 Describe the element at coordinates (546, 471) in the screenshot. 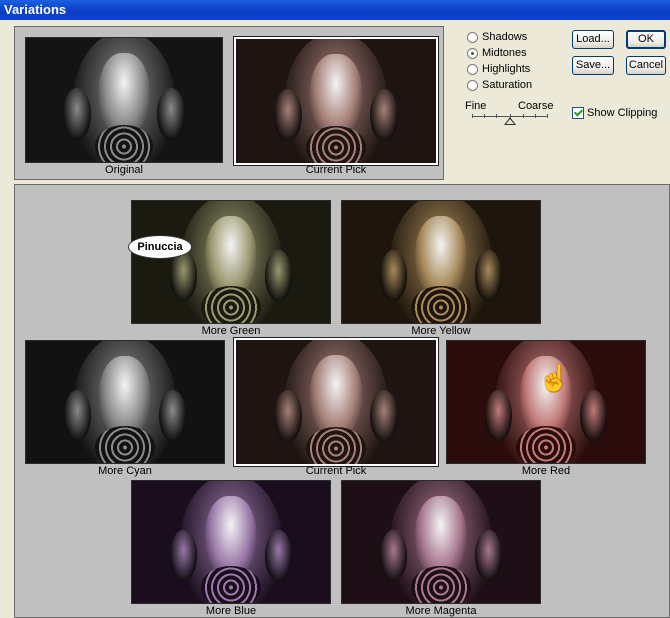

I see `more-red-caption: More Red` at that location.